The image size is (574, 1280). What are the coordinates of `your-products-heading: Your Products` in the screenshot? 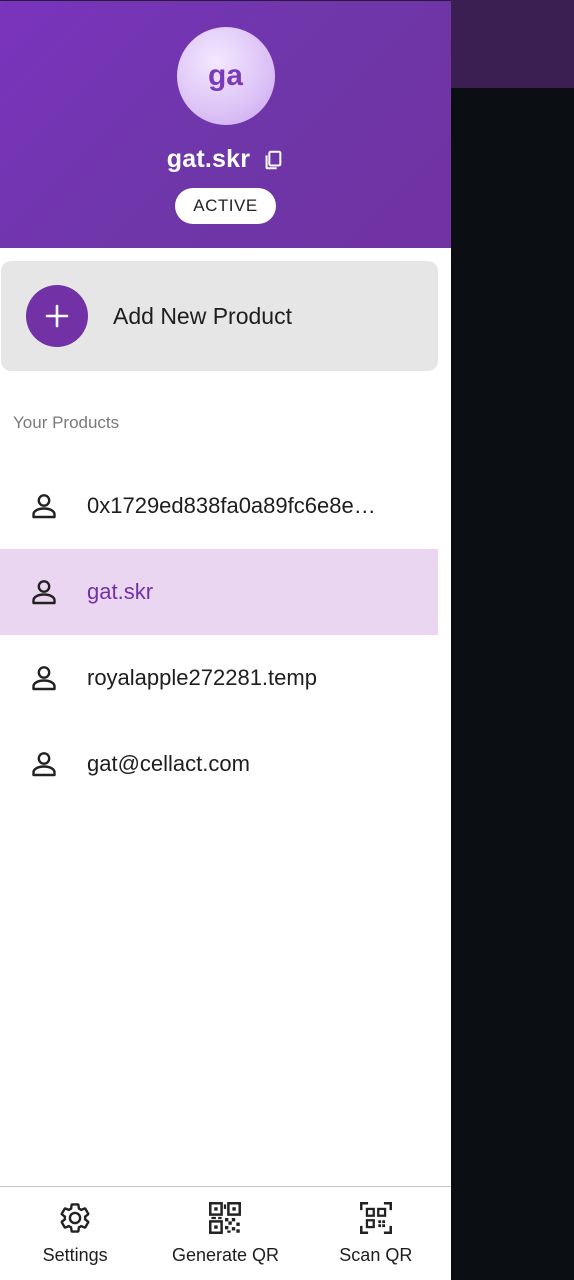 It's located at (66, 422).